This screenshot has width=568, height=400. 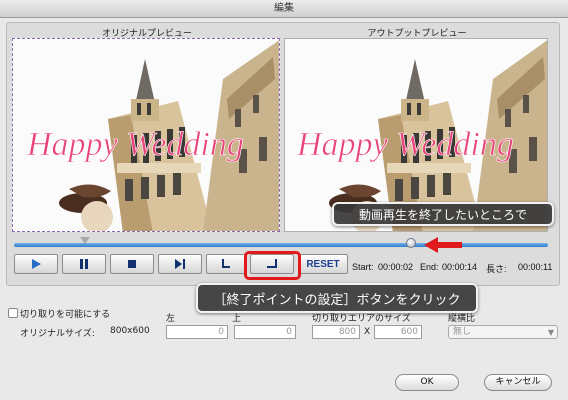 I want to click on set-start-icon, so click(x=226, y=263).